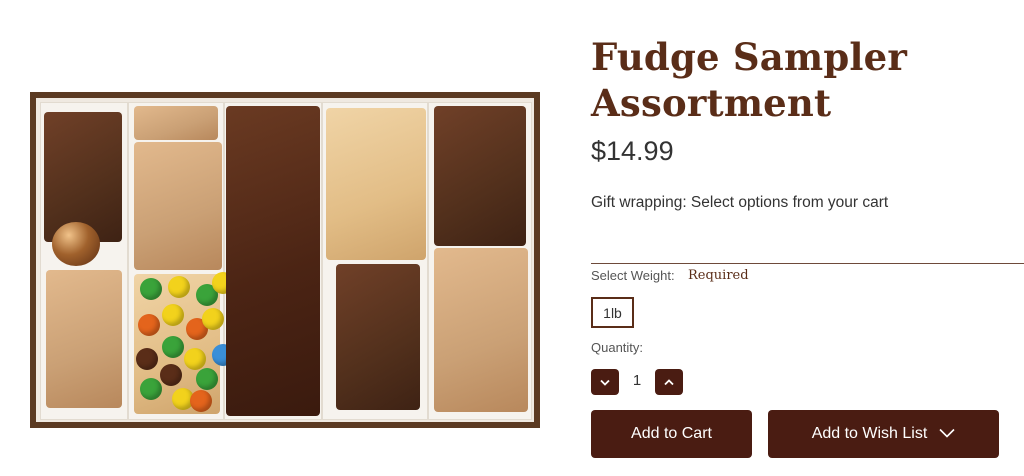 The width and height of the screenshot is (1024, 476). Describe the element at coordinates (718, 275) in the screenshot. I see `required-indicator: Required` at that location.